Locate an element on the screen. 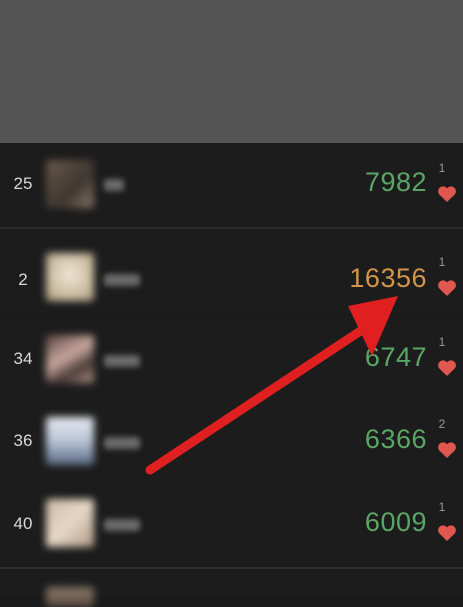 This screenshot has height=607, width=463. list-item: 34 6747 1 is located at coordinates (231, 356).